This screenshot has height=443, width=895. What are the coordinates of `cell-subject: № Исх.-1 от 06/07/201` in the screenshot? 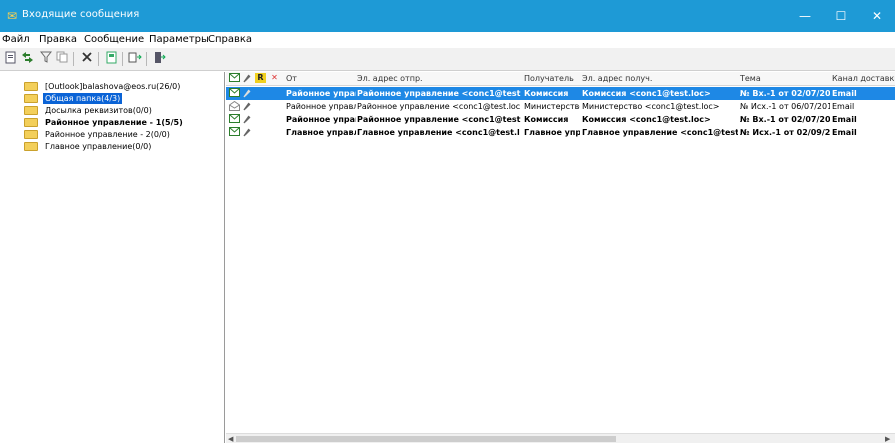 It's located at (785, 106).